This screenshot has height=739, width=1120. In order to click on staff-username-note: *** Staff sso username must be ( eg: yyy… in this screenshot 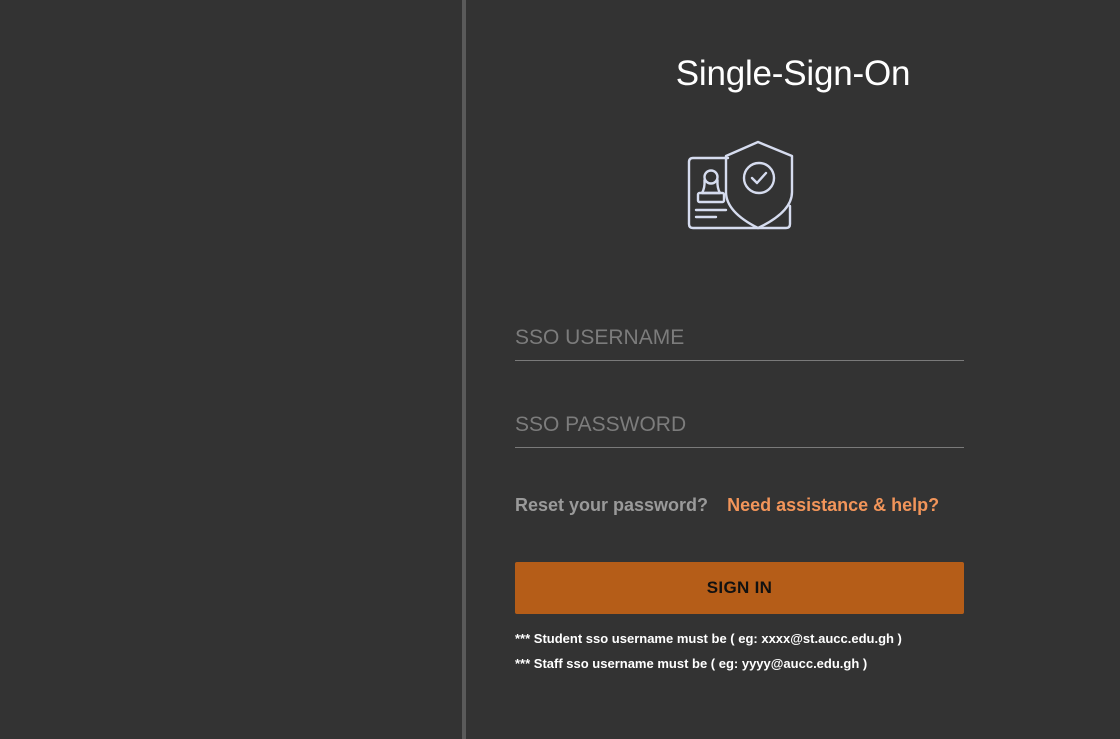, I will do `click(691, 663)`.